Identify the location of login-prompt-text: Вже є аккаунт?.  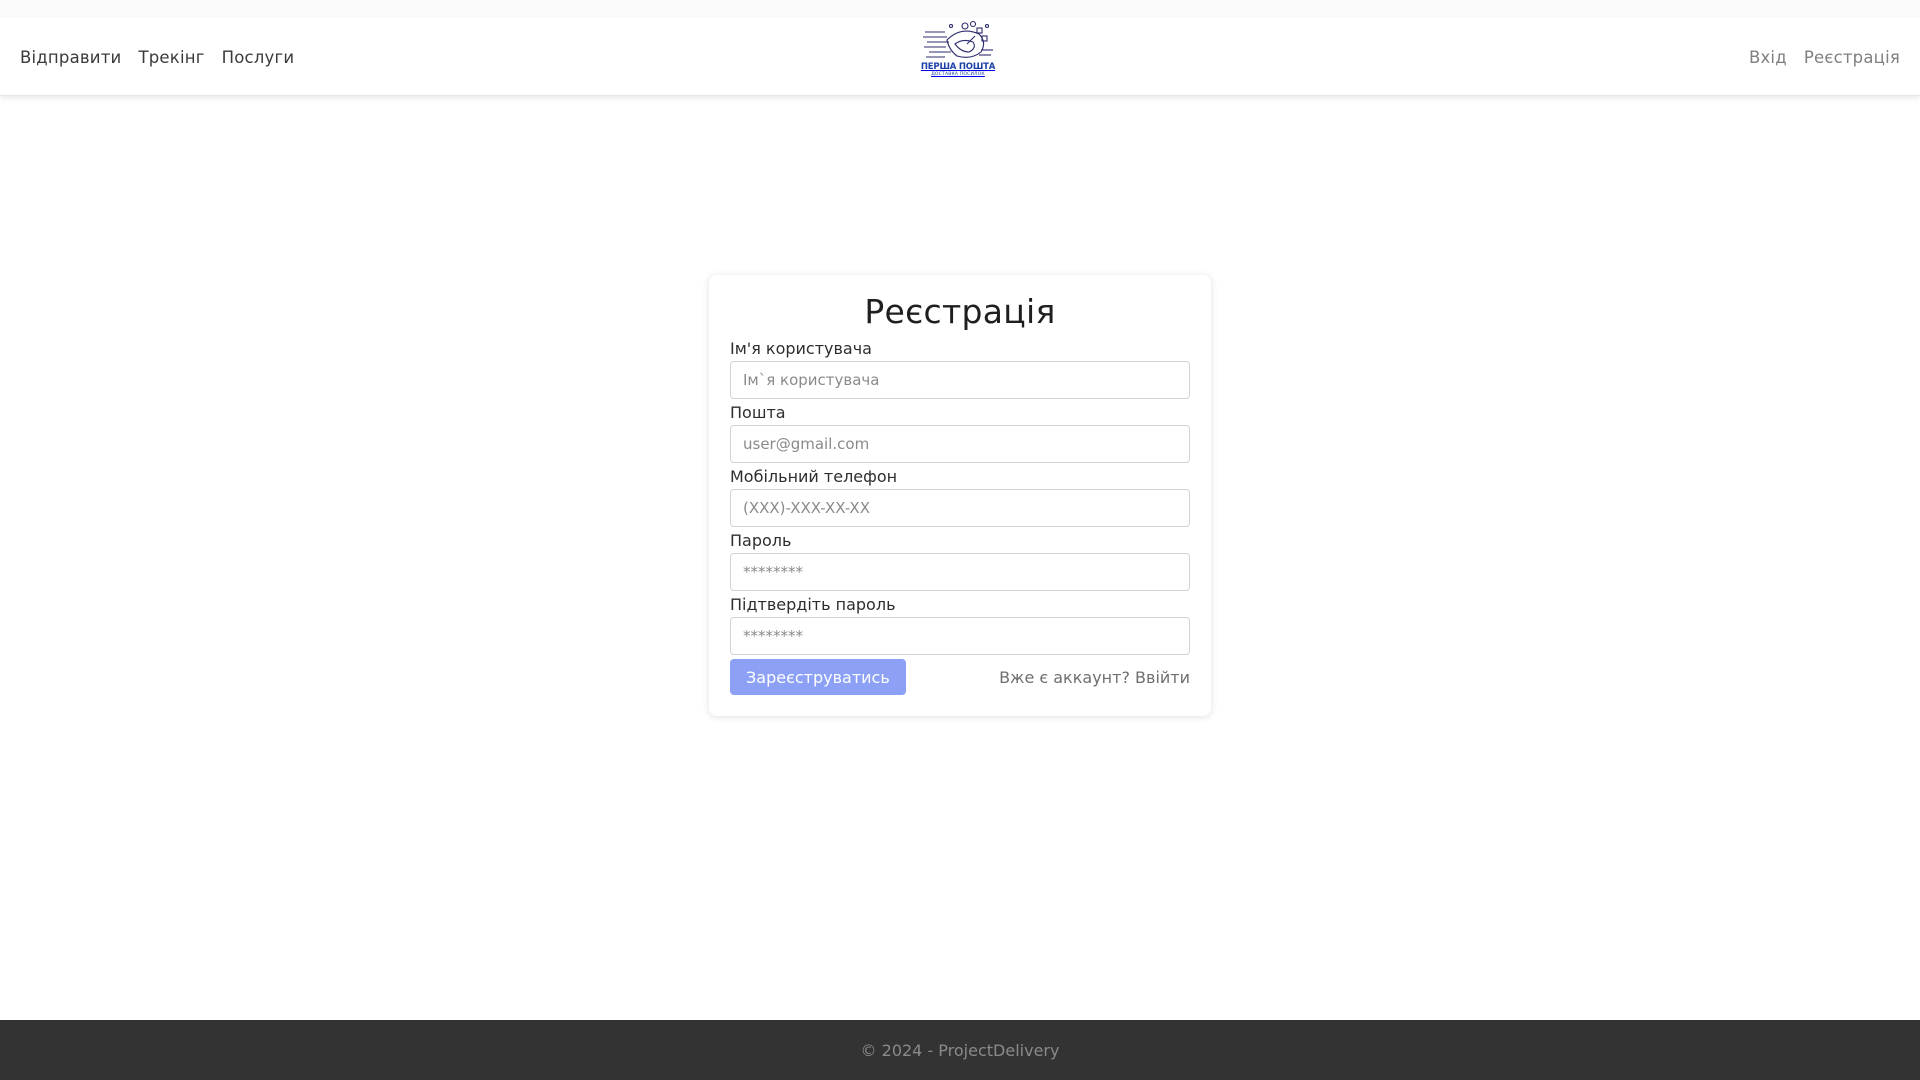
(1064, 677).